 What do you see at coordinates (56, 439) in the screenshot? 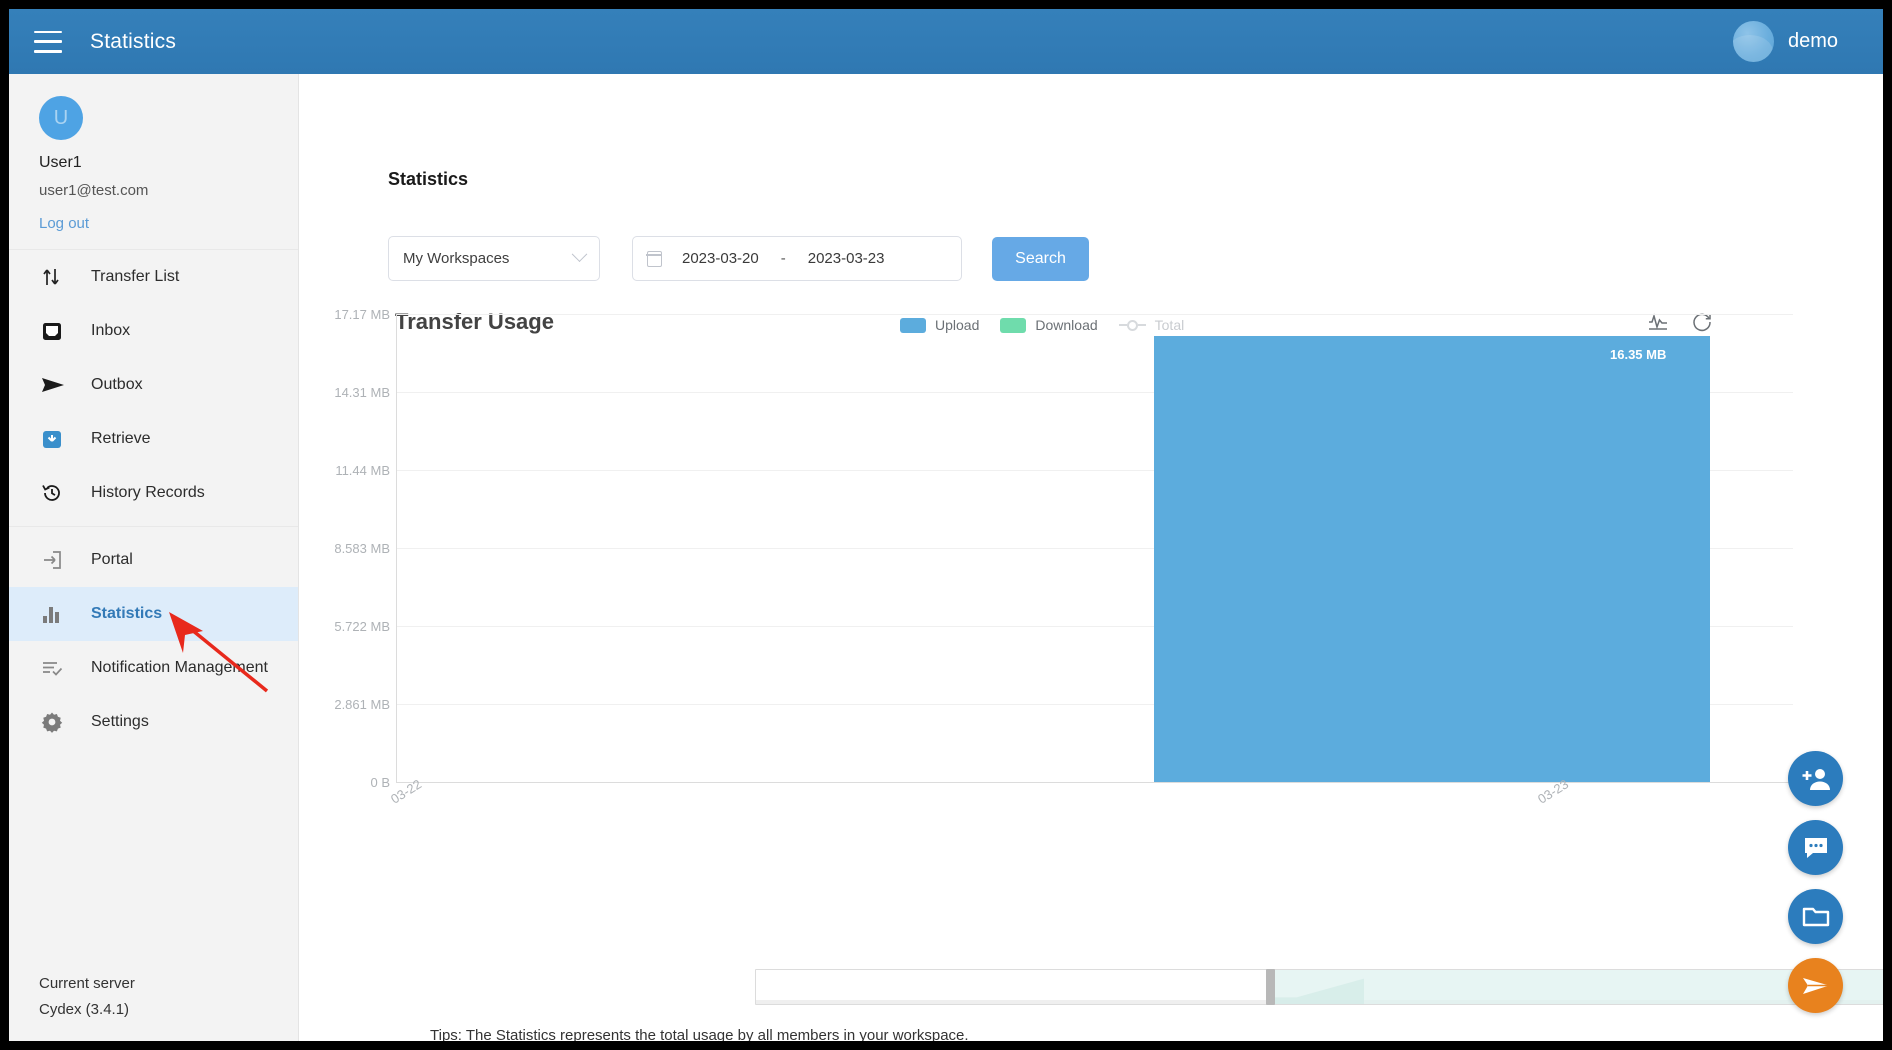
I see `download-box-icon` at bounding box center [56, 439].